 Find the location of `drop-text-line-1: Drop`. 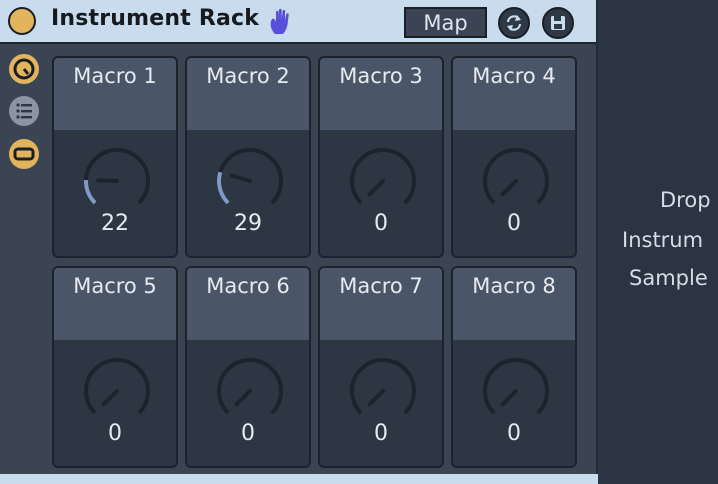

drop-text-line-1: Drop is located at coordinates (685, 200).